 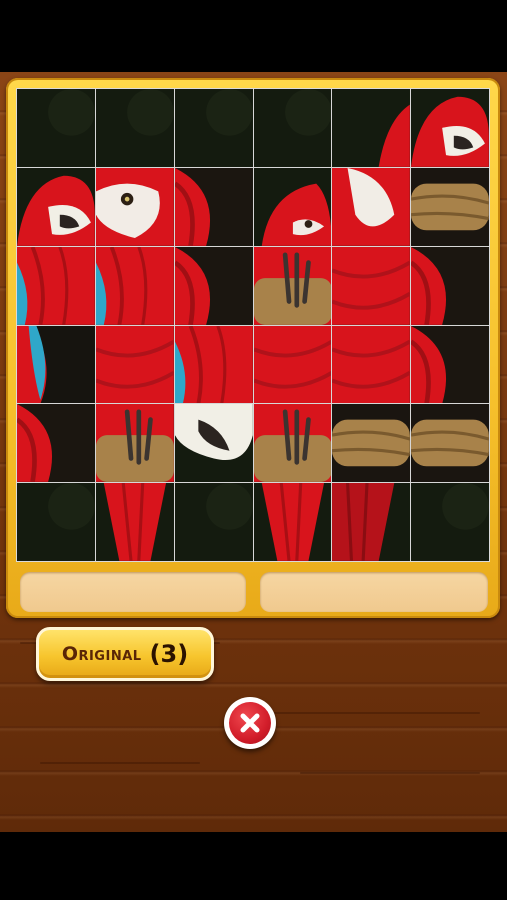 What do you see at coordinates (253, 36) in the screenshot?
I see `top-black-bar` at bounding box center [253, 36].